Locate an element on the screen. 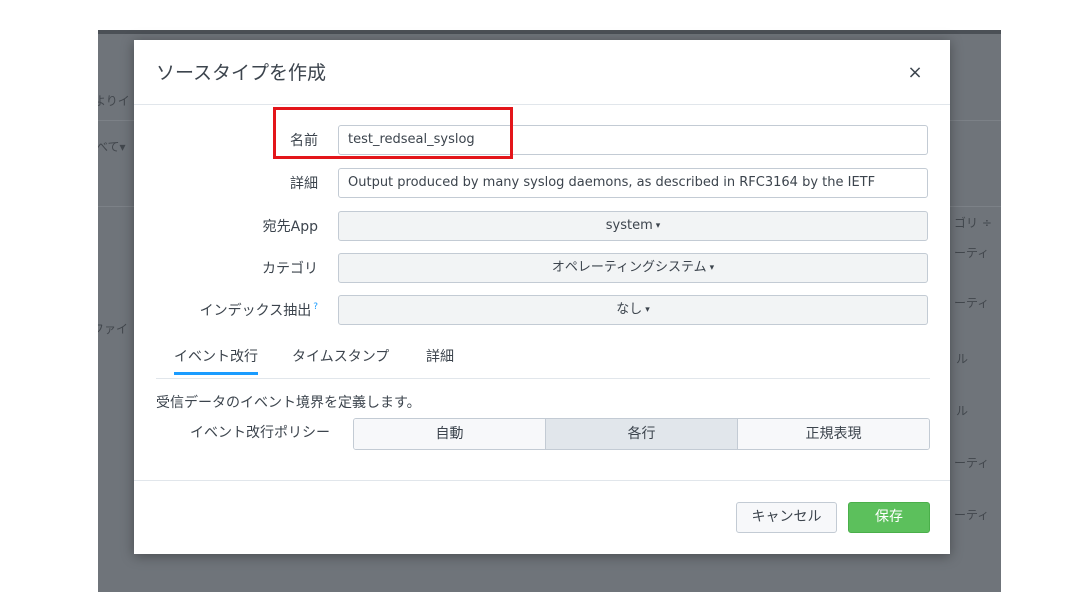 This screenshot has width=1070, height=602. destination-app-label: 宛先App is located at coordinates (290, 227).